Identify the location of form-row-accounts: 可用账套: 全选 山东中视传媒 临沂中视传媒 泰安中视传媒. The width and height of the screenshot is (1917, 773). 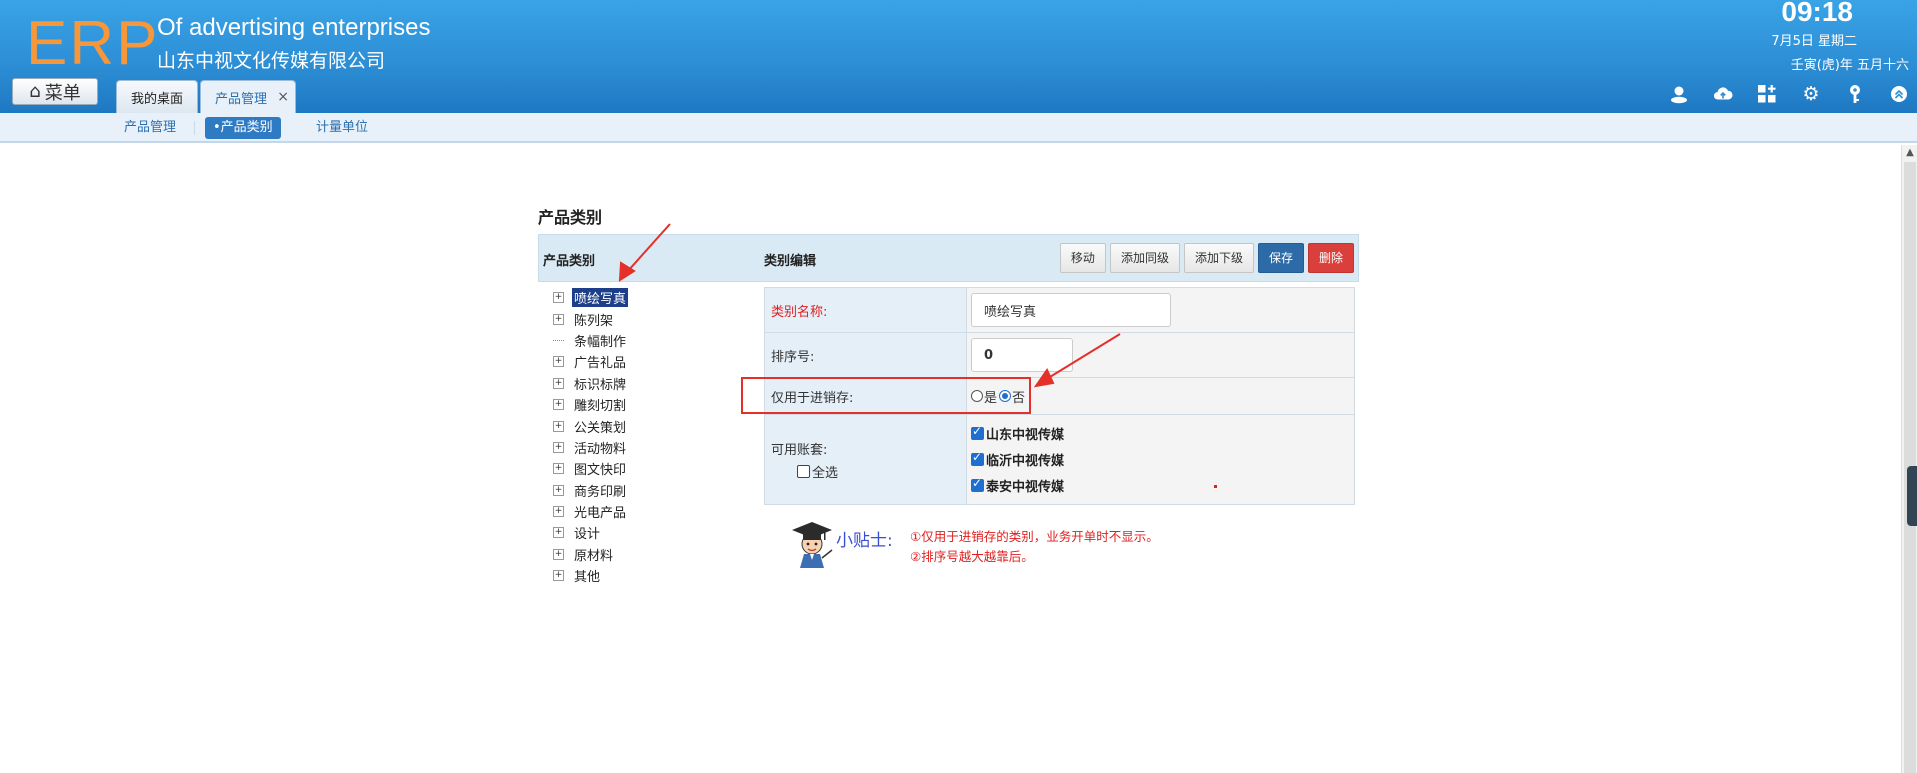
(1059, 459).